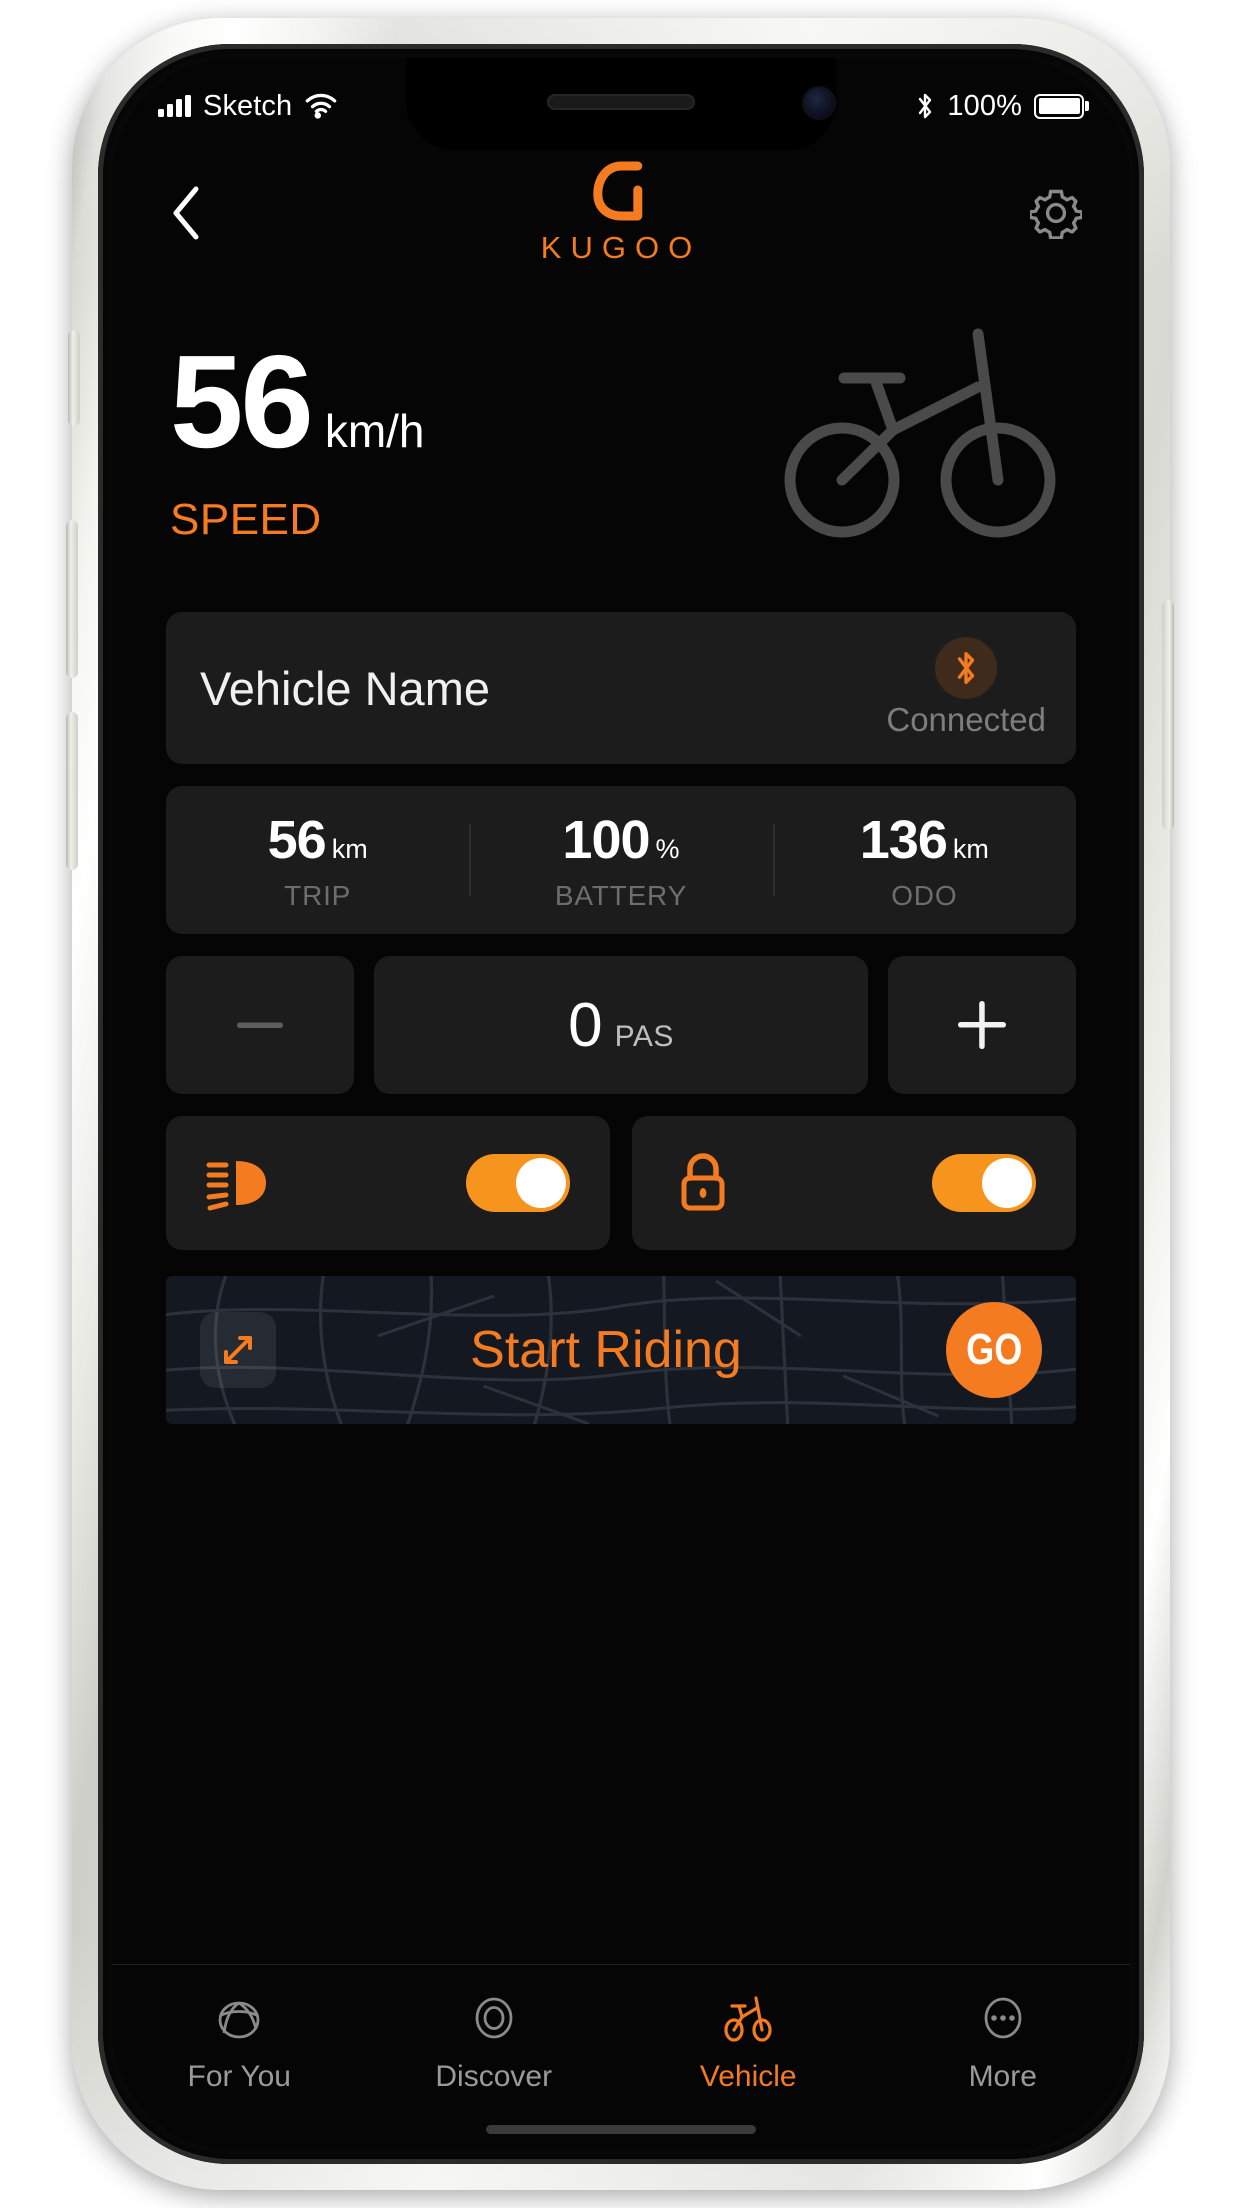 This screenshot has width=1242, height=2208. Describe the element at coordinates (854, 1183) in the screenshot. I see `lock-toggle-card` at that location.